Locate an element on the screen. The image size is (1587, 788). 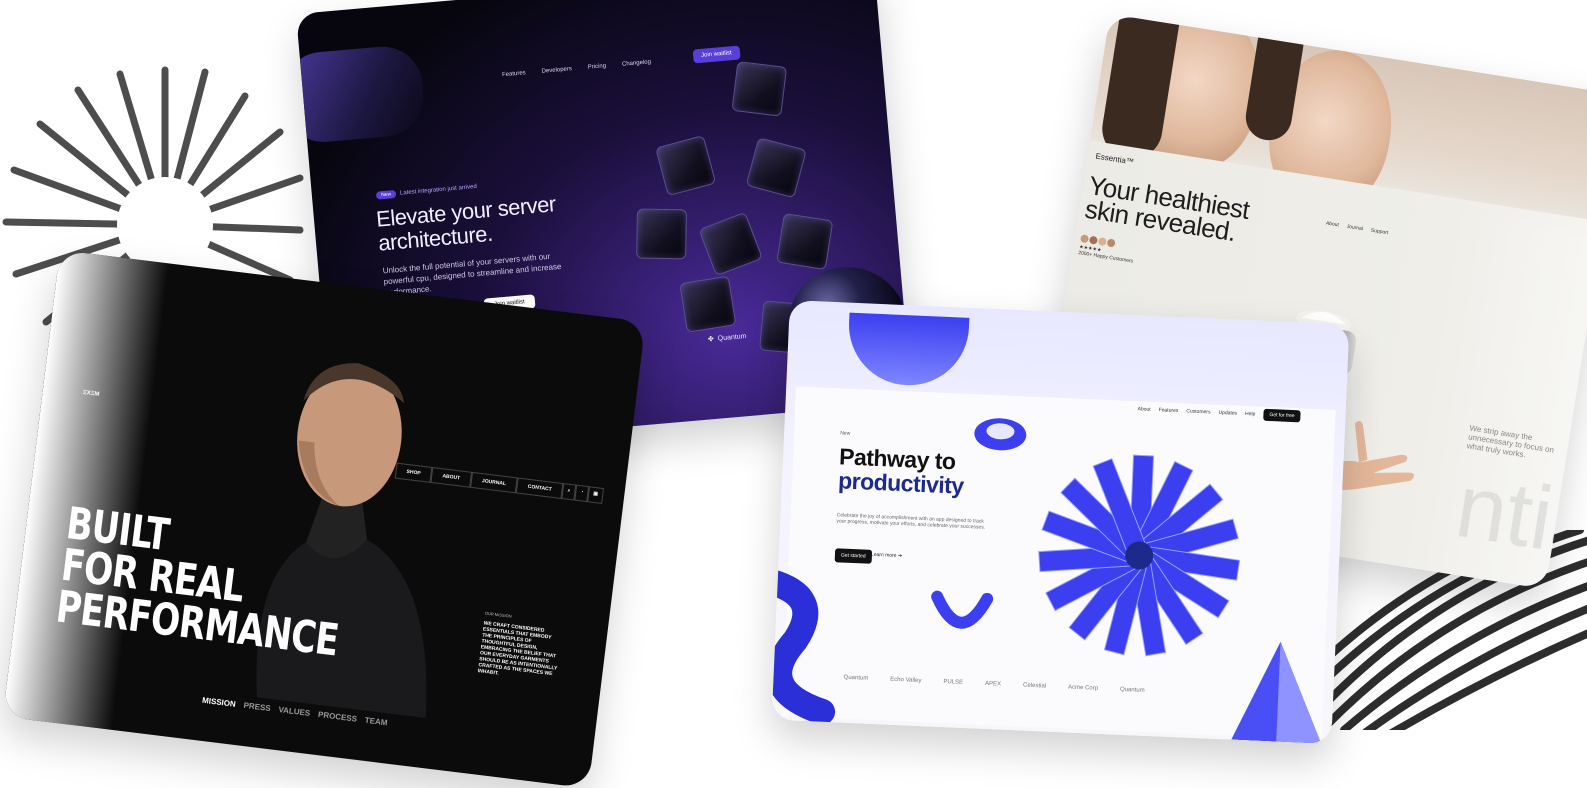
nav-item-contact: CONTACT is located at coordinates (539, 488).